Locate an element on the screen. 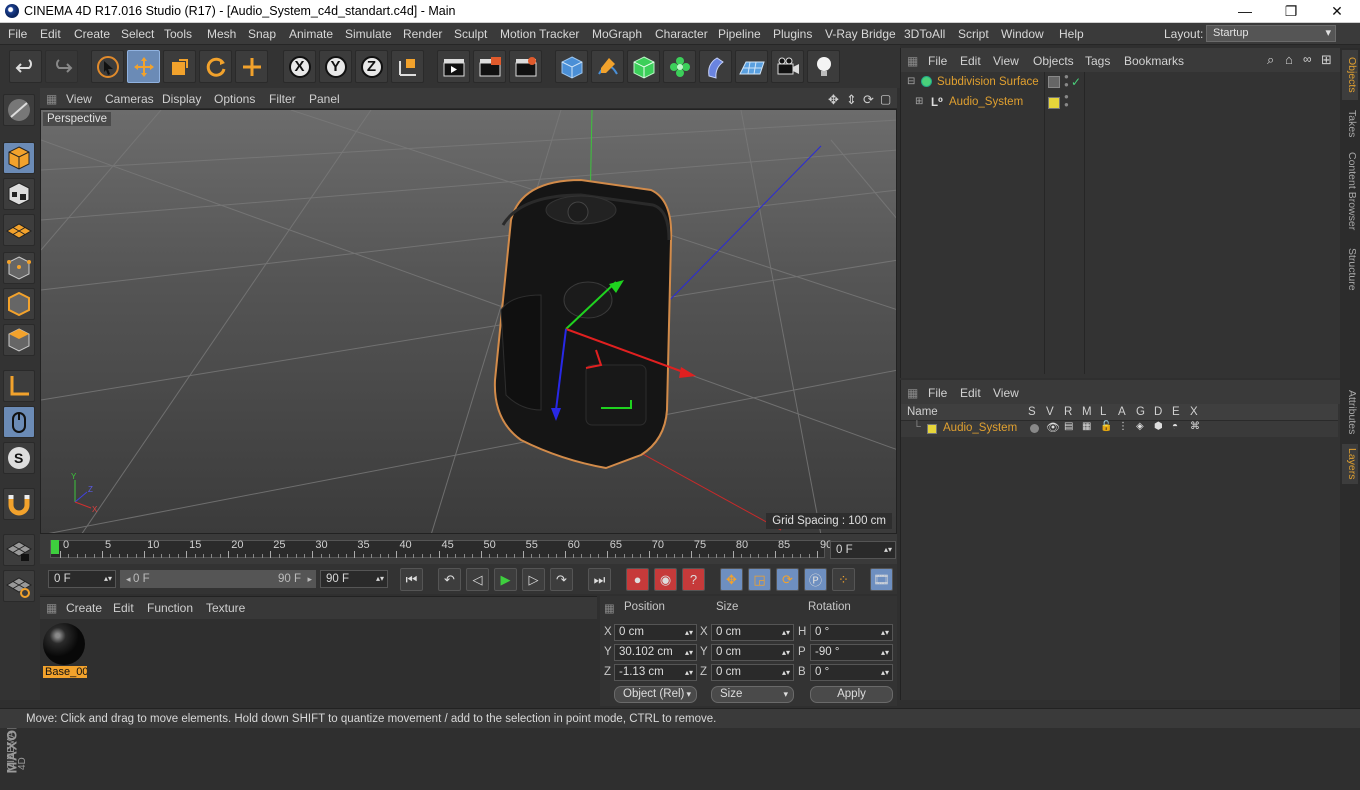 The width and height of the screenshot is (1360, 790). layer-color-swatch is located at coordinates (932, 429).